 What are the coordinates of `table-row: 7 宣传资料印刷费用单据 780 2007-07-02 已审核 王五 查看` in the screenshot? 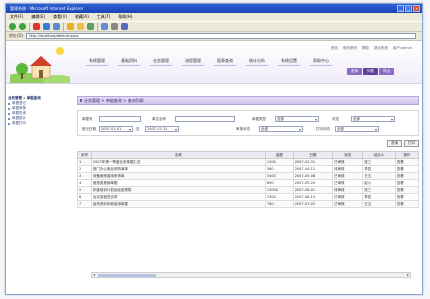 It's located at (248, 204).